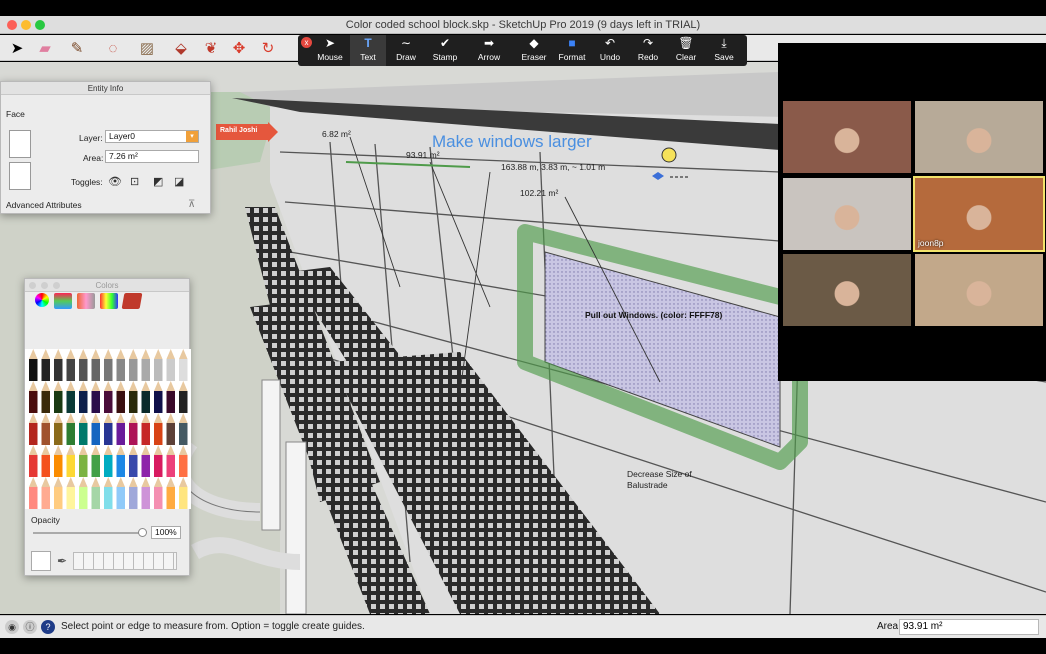 This screenshot has width=1046, height=654. I want to click on expand-icon: ⊼, so click(191, 204).